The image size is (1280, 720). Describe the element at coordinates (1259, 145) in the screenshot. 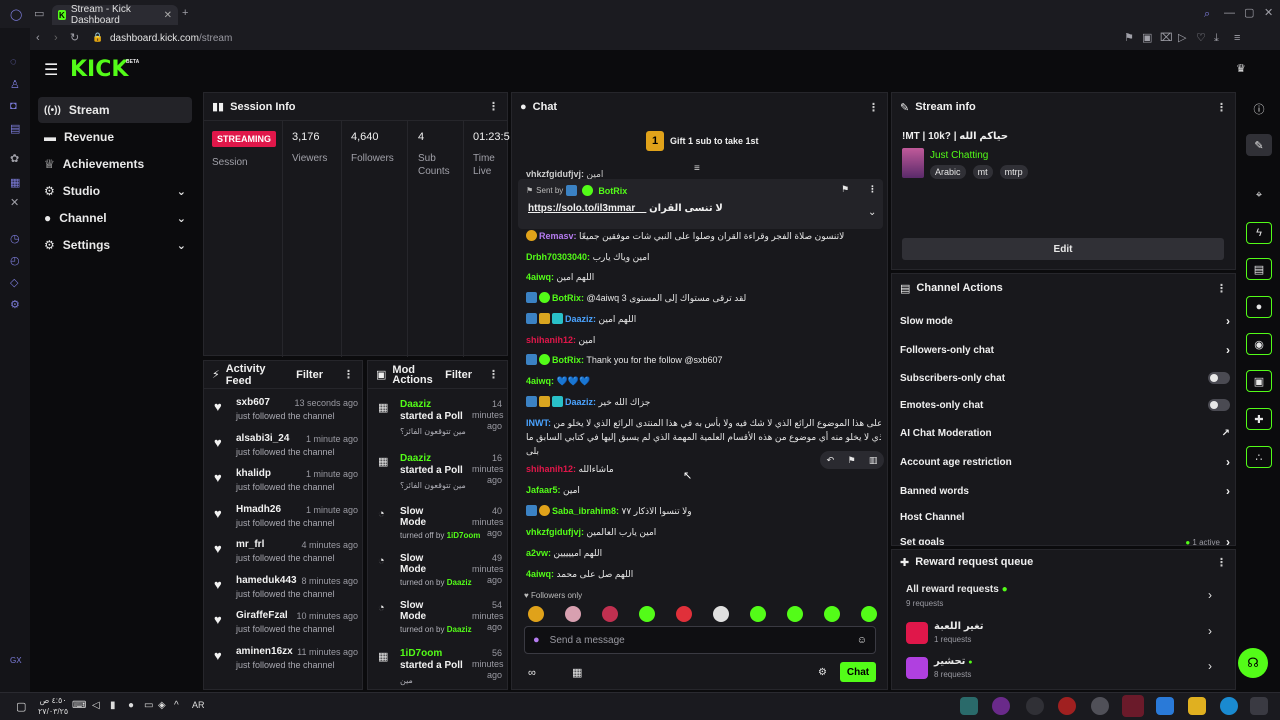

I see `pencil-icon: ✎` at that location.